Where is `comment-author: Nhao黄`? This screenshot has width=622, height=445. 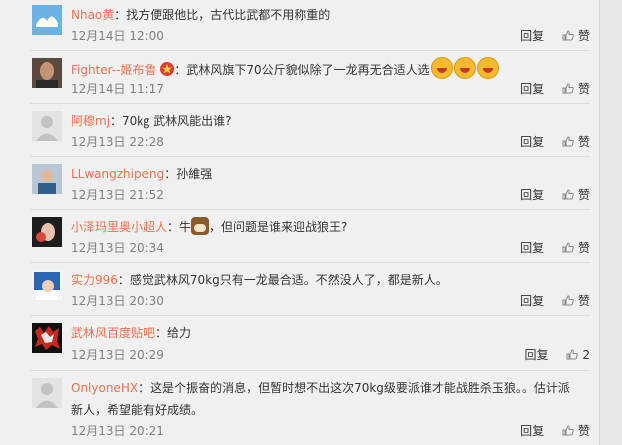 comment-author: Nhao黄 is located at coordinates (92, 15).